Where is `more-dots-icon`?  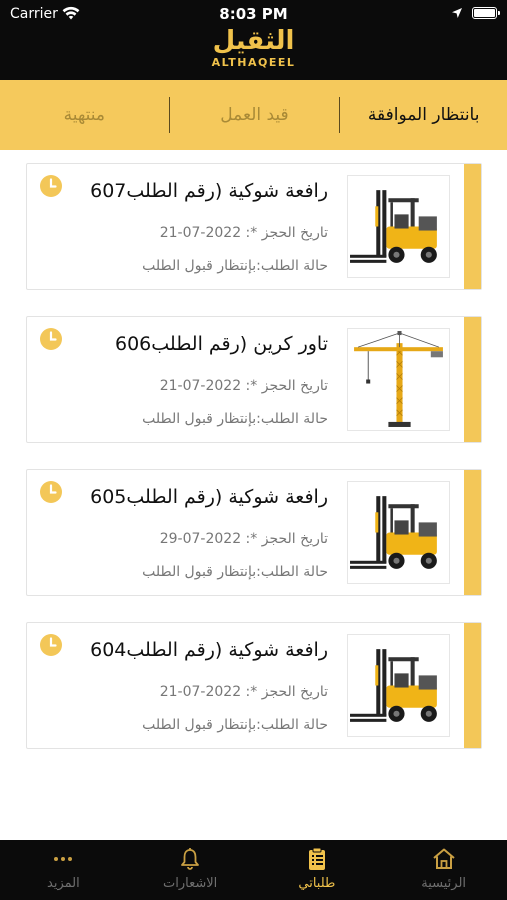 more-dots-icon is located at coordinates (63, 859).